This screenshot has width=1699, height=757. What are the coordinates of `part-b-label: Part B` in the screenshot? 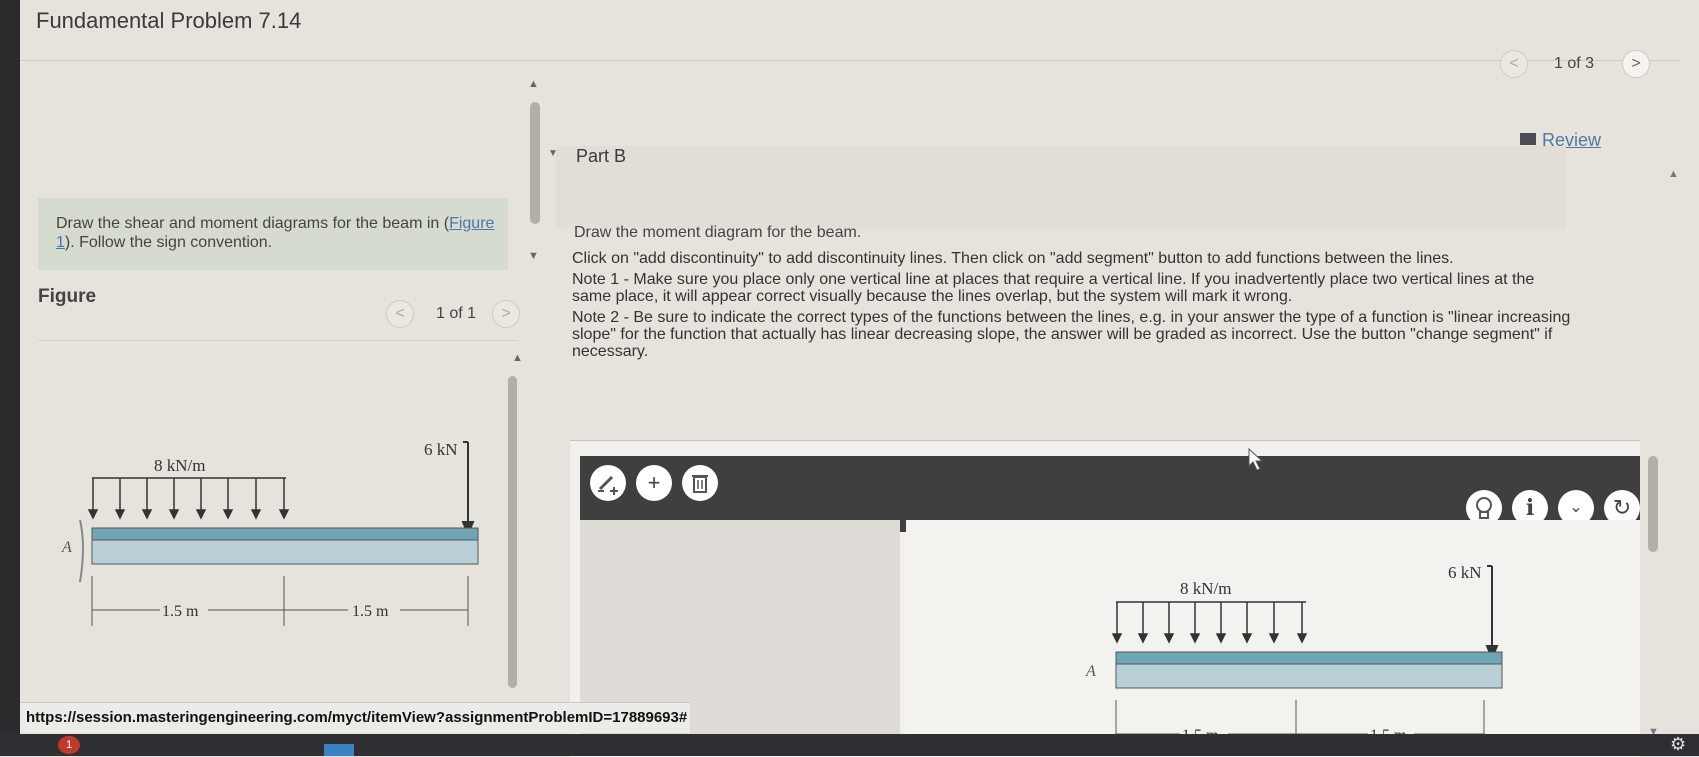 It's located at (601, 156).